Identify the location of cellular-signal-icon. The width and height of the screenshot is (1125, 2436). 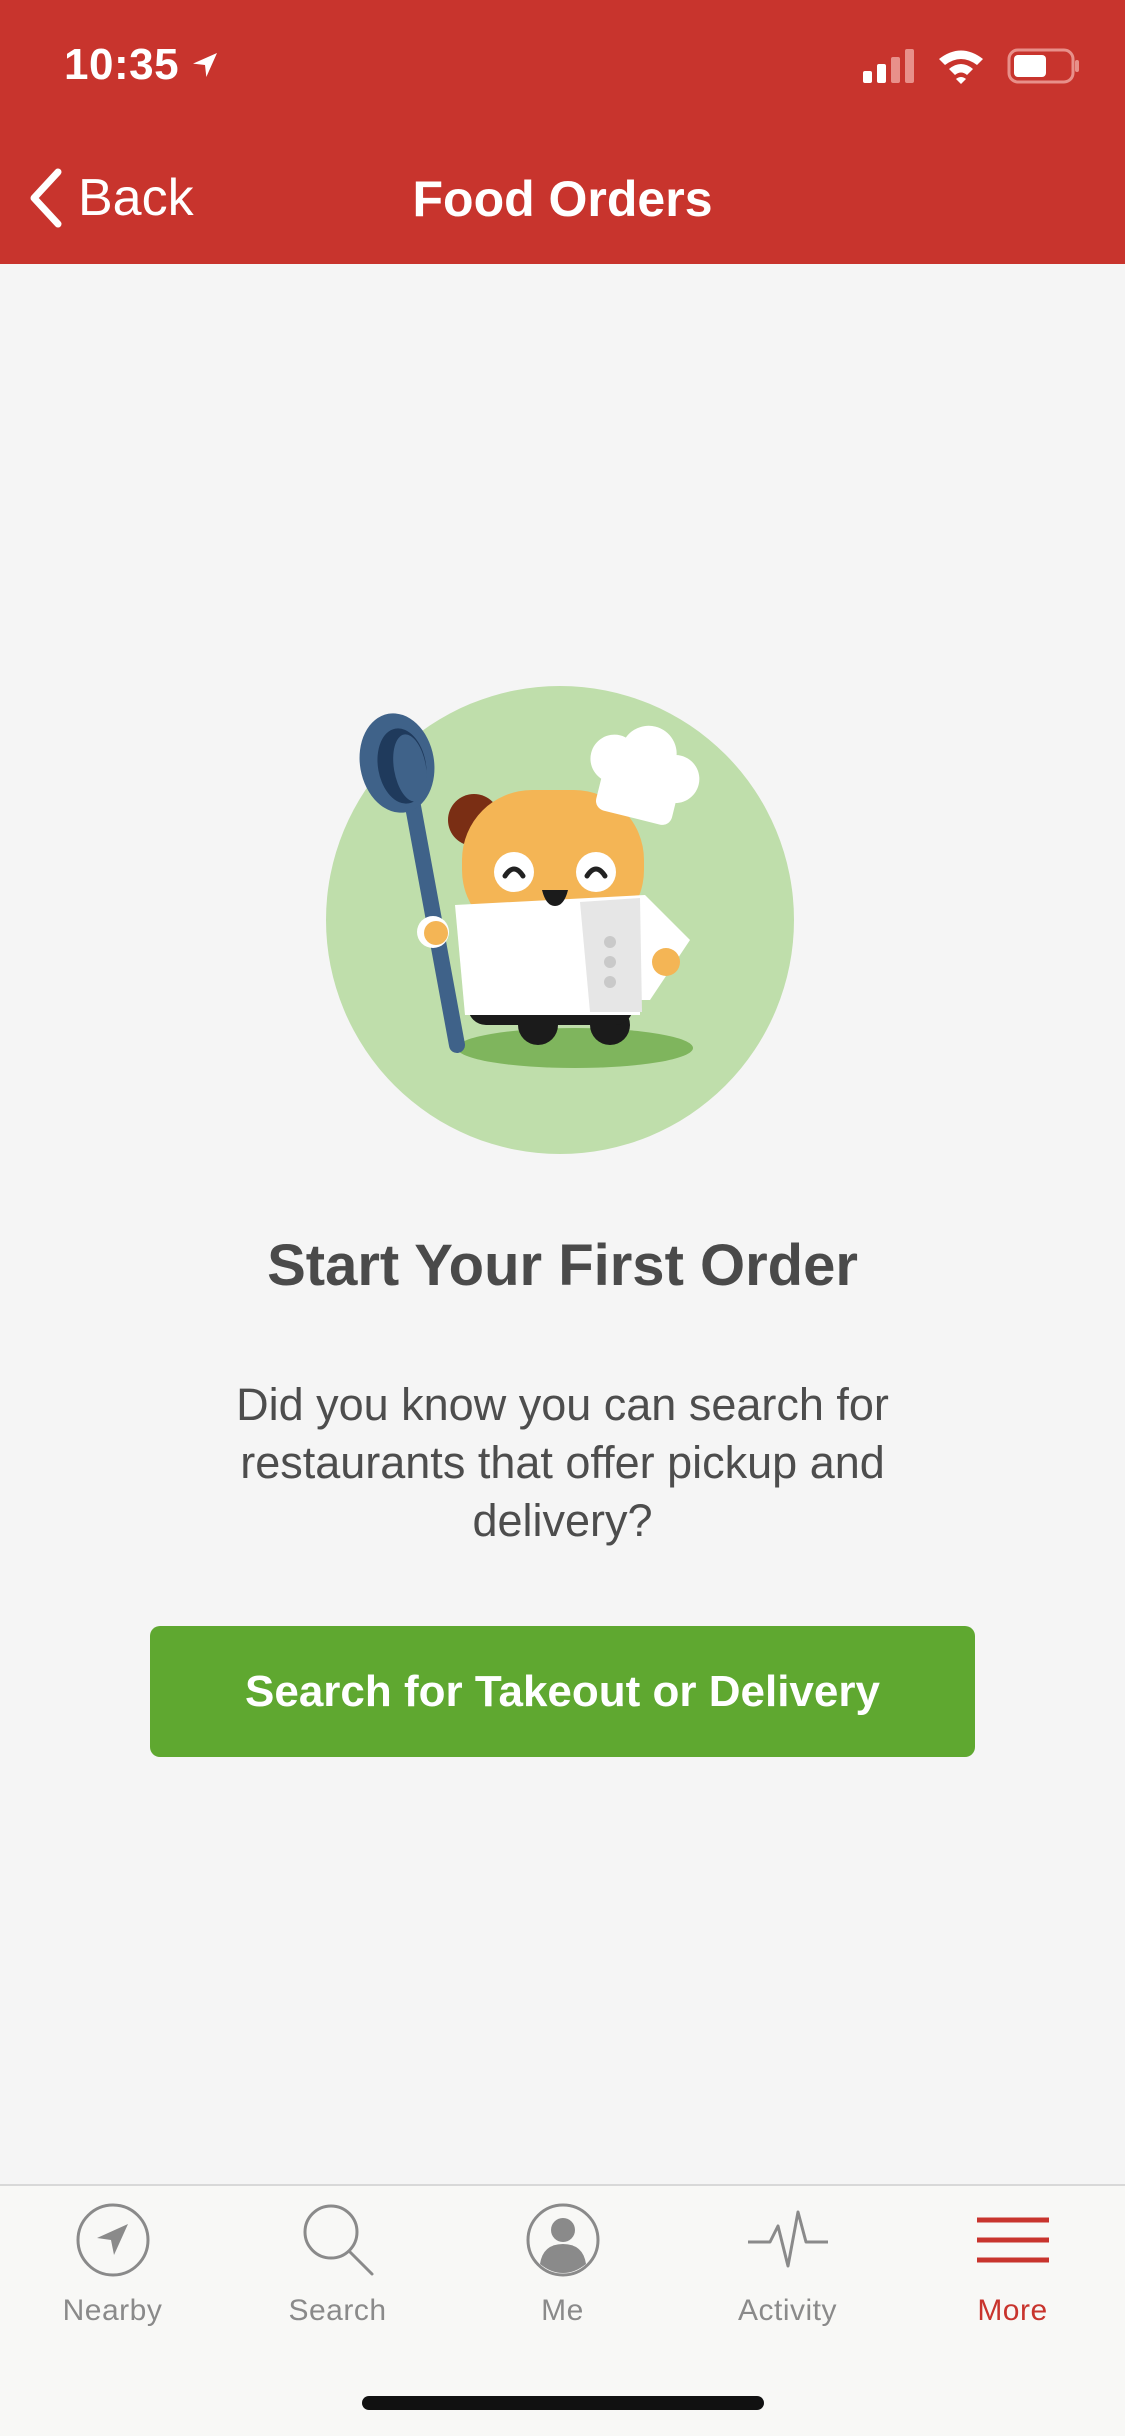
(888, 66).